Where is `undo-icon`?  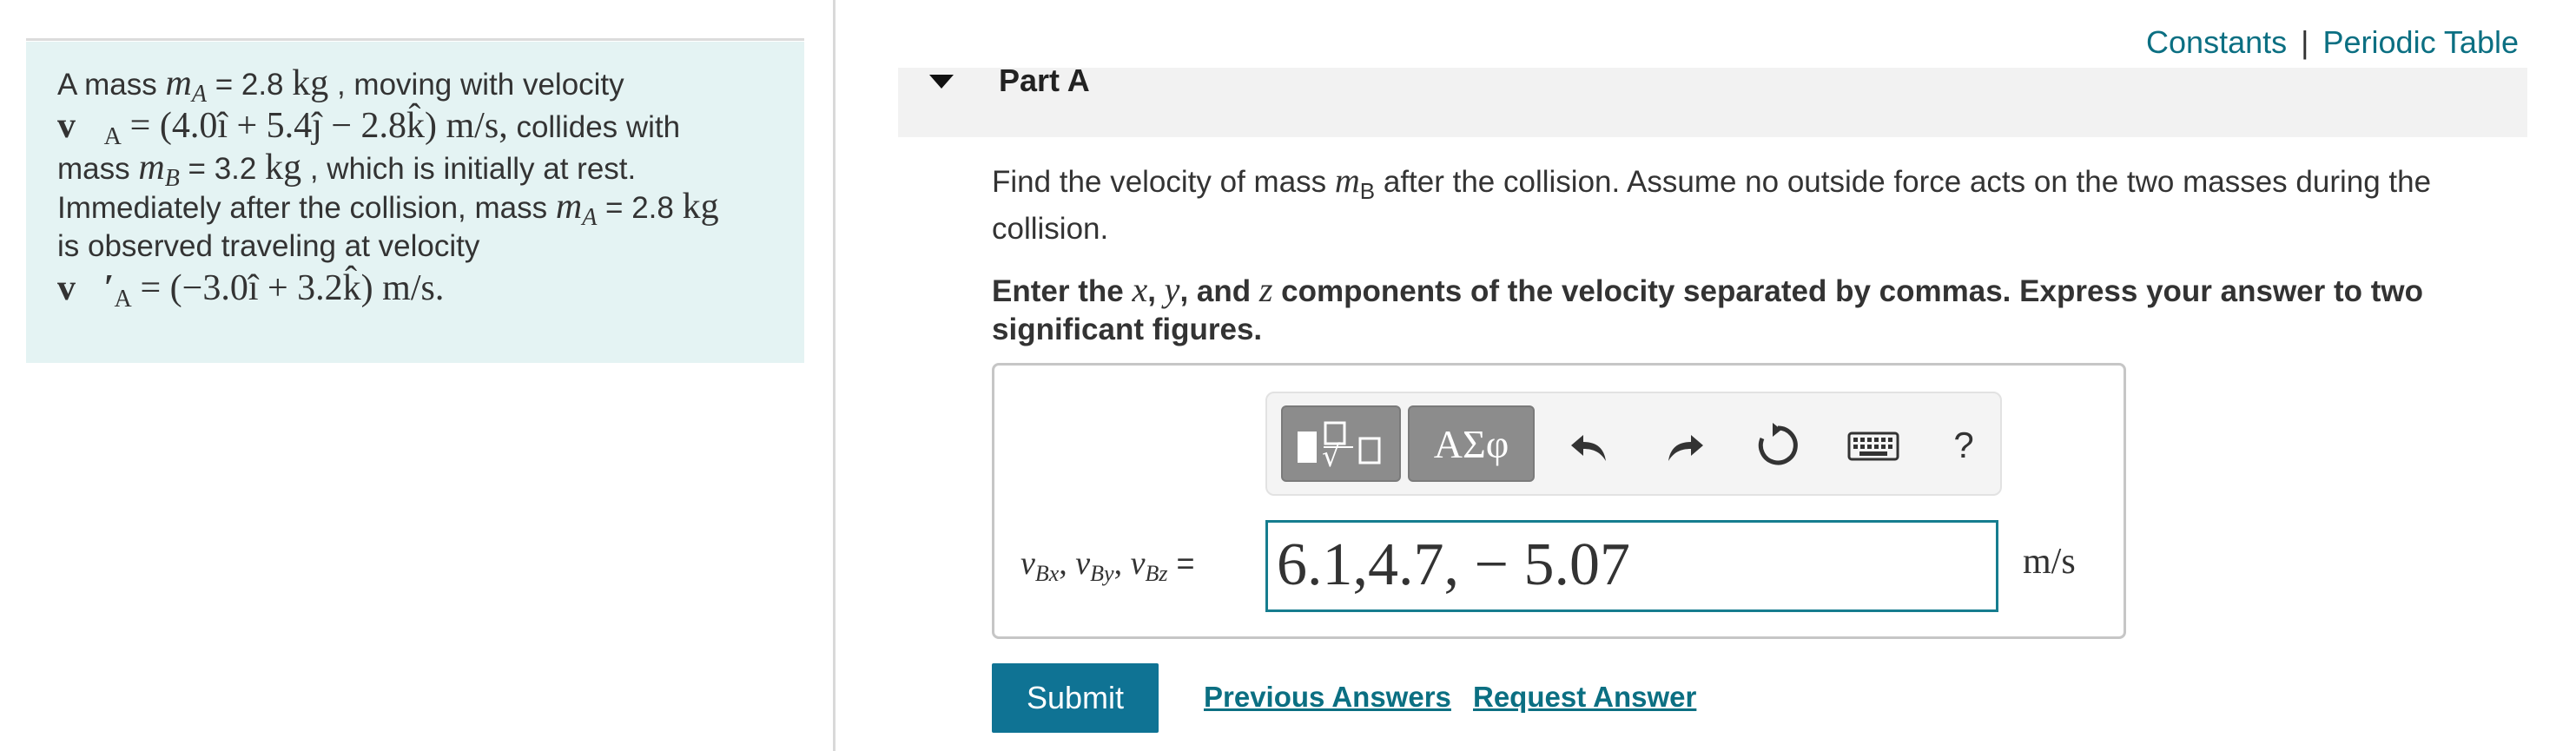
undo-icon is located at coordinates (1590, 445).